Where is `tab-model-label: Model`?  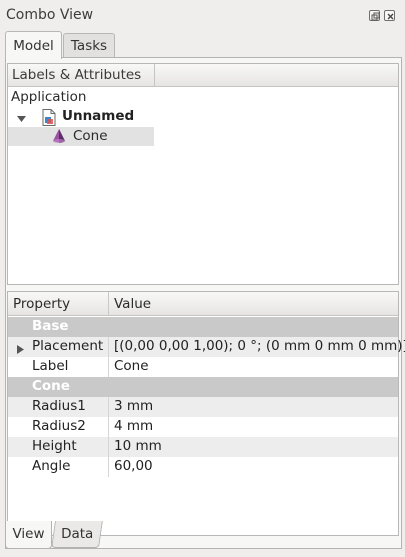 tab-model-label: Model is located at coordinates (33, 46).